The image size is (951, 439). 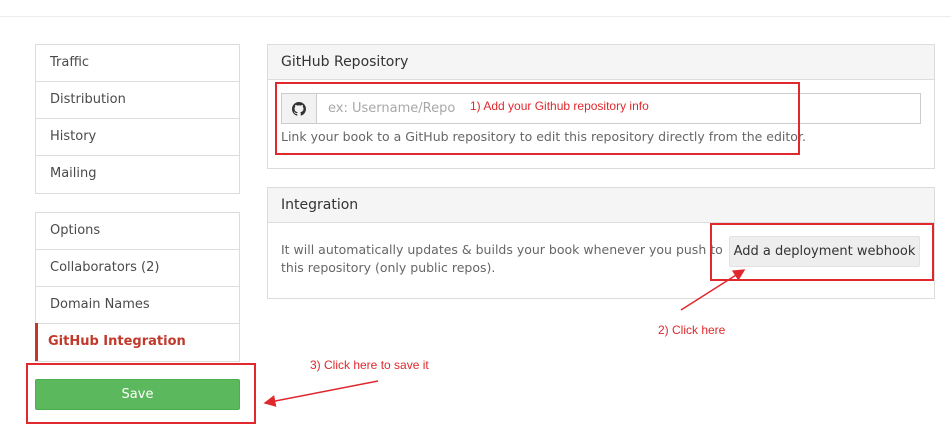 What do you see at coordinates (137, 231) in the screenshot?
I see `sidebar-item-options: Options` at bounding box center [137, 231].